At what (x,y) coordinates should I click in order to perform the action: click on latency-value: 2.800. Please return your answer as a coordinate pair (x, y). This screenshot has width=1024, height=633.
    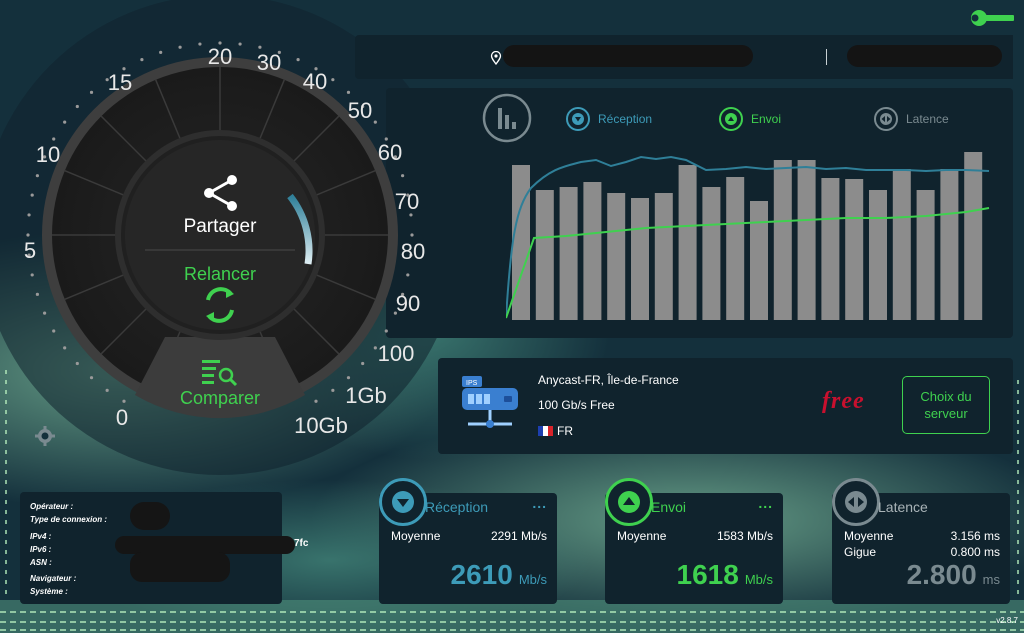
    Looking at the image, I should click on (941, 574).